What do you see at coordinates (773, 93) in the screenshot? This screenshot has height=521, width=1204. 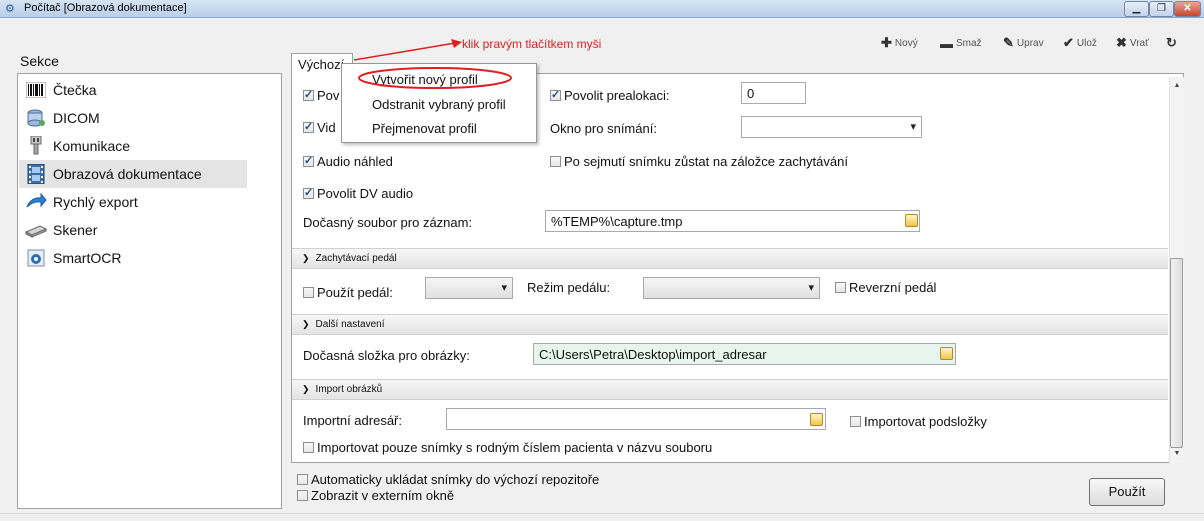 I see `prealloc-input: 0` at bounding box center [773, 93].